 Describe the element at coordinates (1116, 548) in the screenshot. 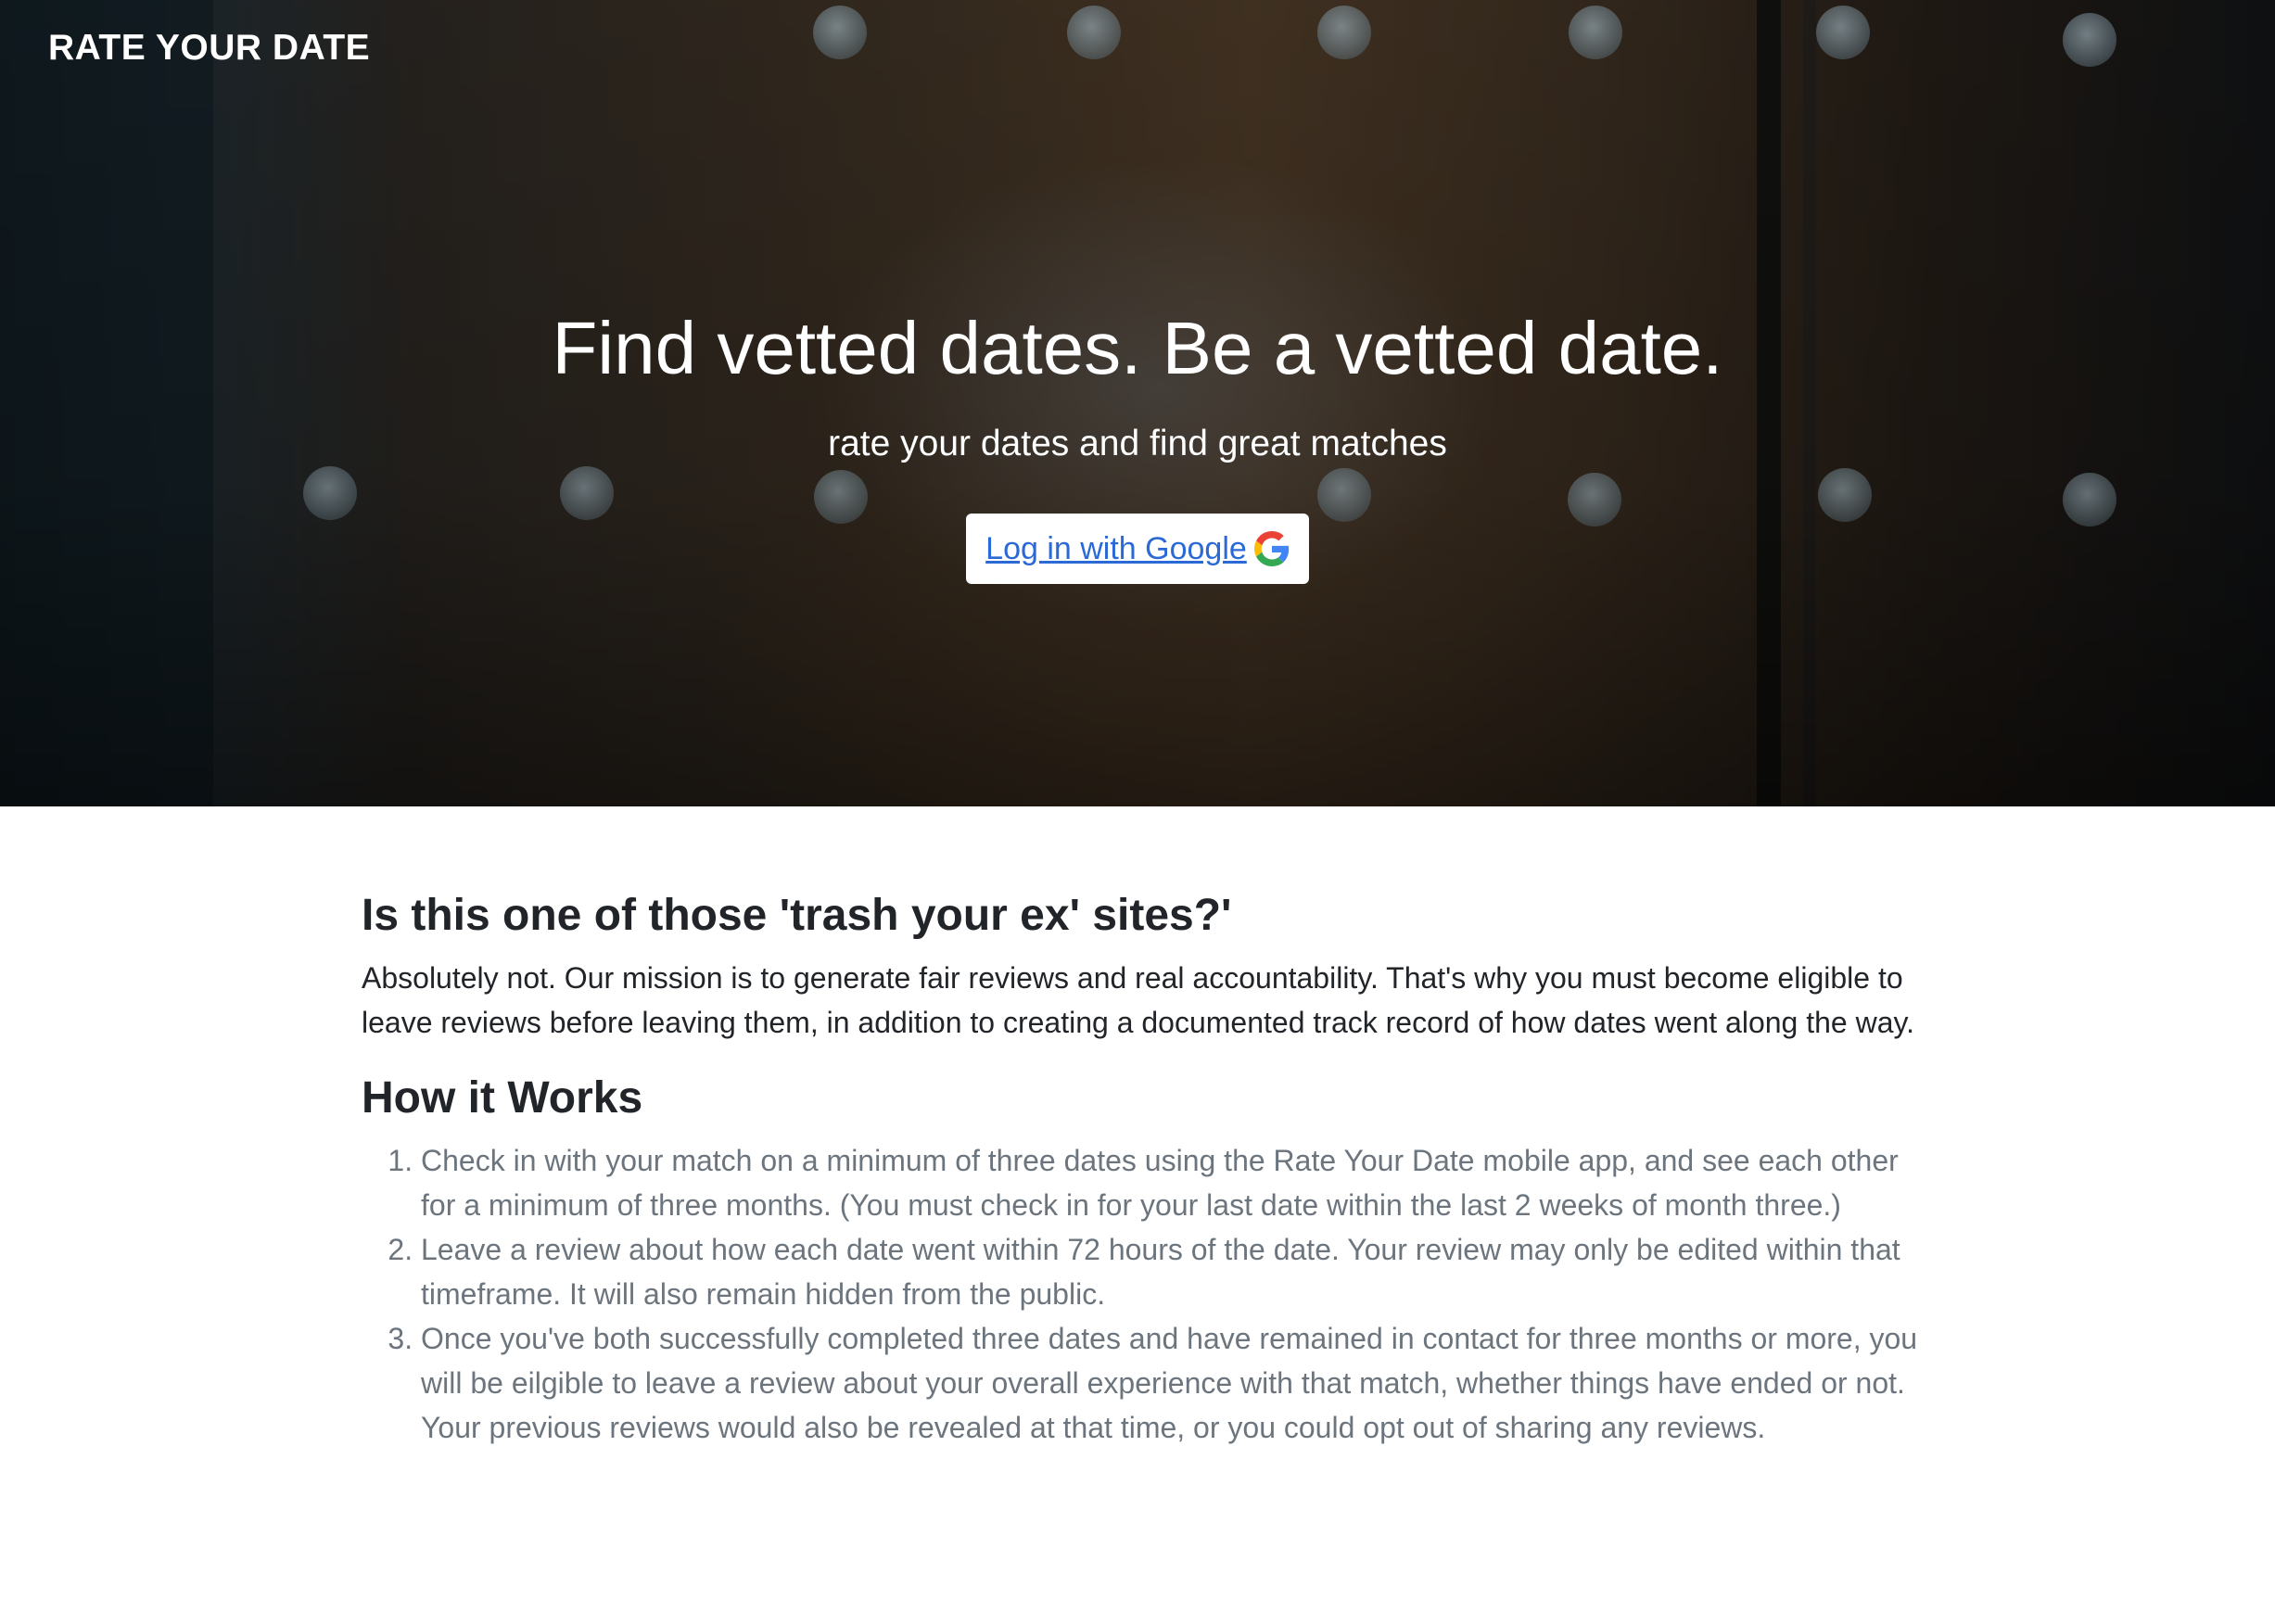

I see `login-with-google-label: Log in with Google` at that location.